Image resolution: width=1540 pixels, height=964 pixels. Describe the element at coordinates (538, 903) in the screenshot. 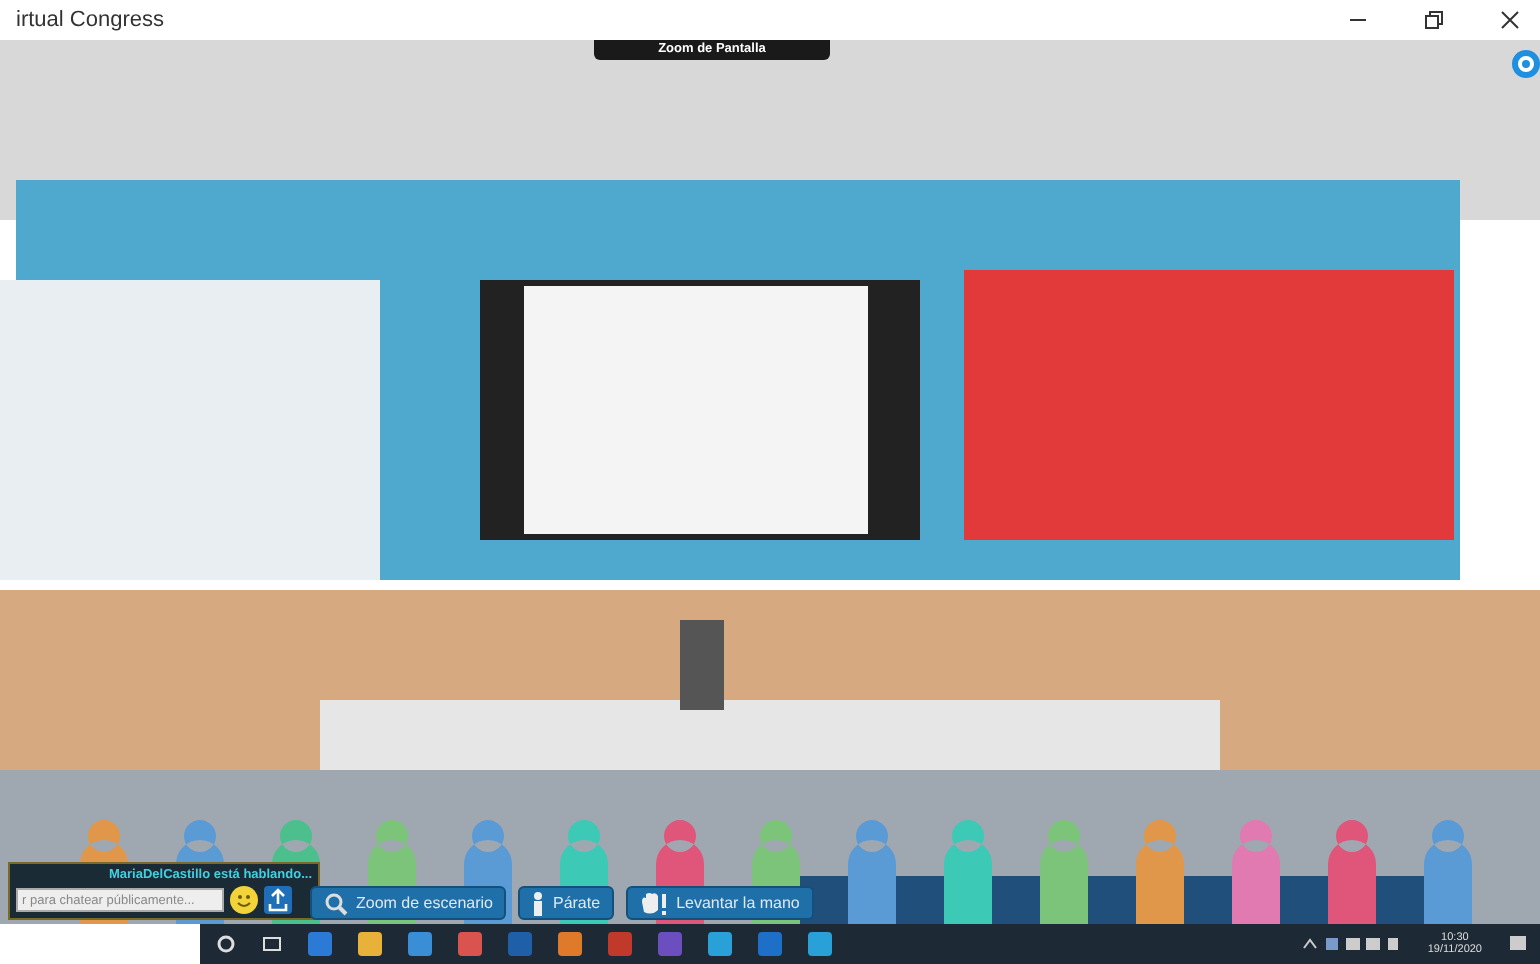

I see `person-icon` at that location.